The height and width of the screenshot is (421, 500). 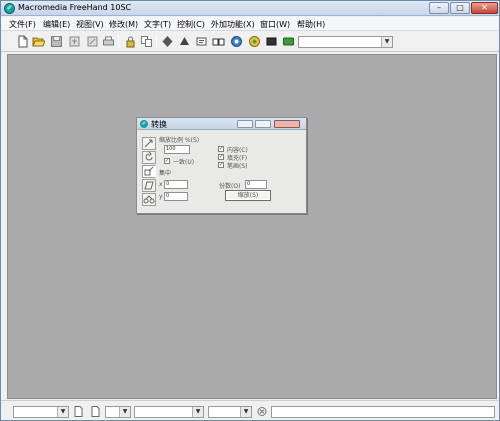 What do you see at coordinates (221, 157) in the screenshot?
I see `fills-checkbox: ✓` at bounding box center [221, 157].